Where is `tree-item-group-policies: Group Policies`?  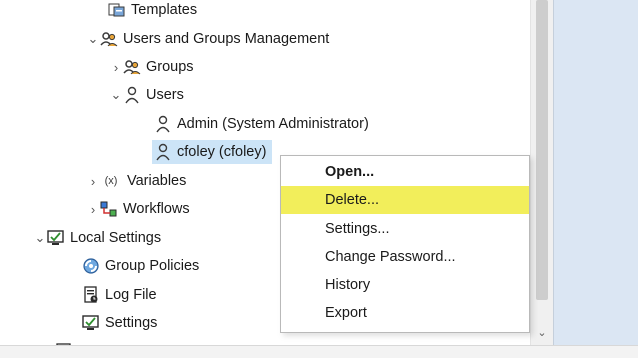 tree-item-group-policies: Group Policies is located at coordinates (140, 266).